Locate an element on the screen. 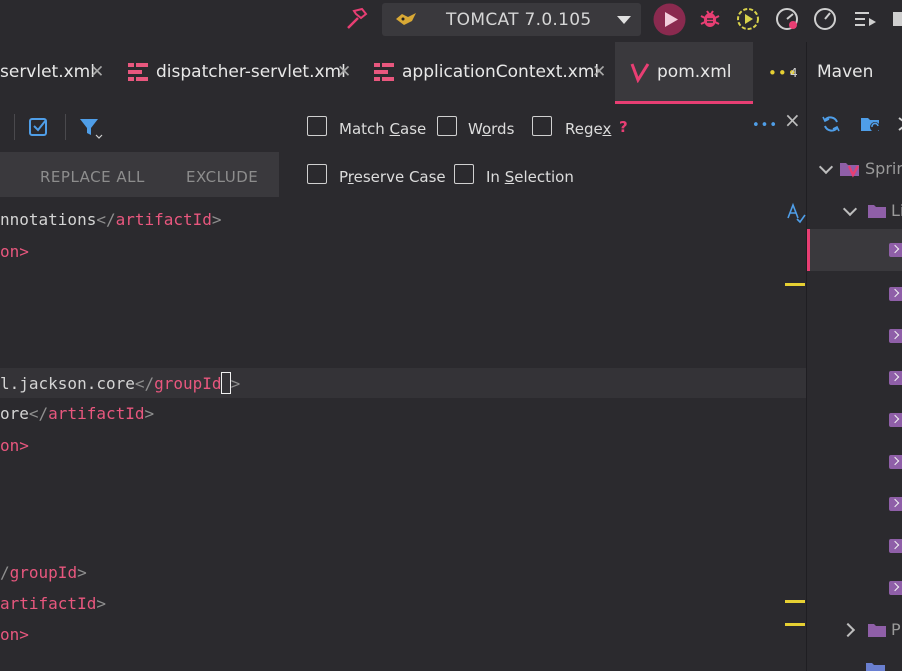 The height and width of the screenshot is (671, 902). maven-title: Maven is located at coordinates (845, 72).